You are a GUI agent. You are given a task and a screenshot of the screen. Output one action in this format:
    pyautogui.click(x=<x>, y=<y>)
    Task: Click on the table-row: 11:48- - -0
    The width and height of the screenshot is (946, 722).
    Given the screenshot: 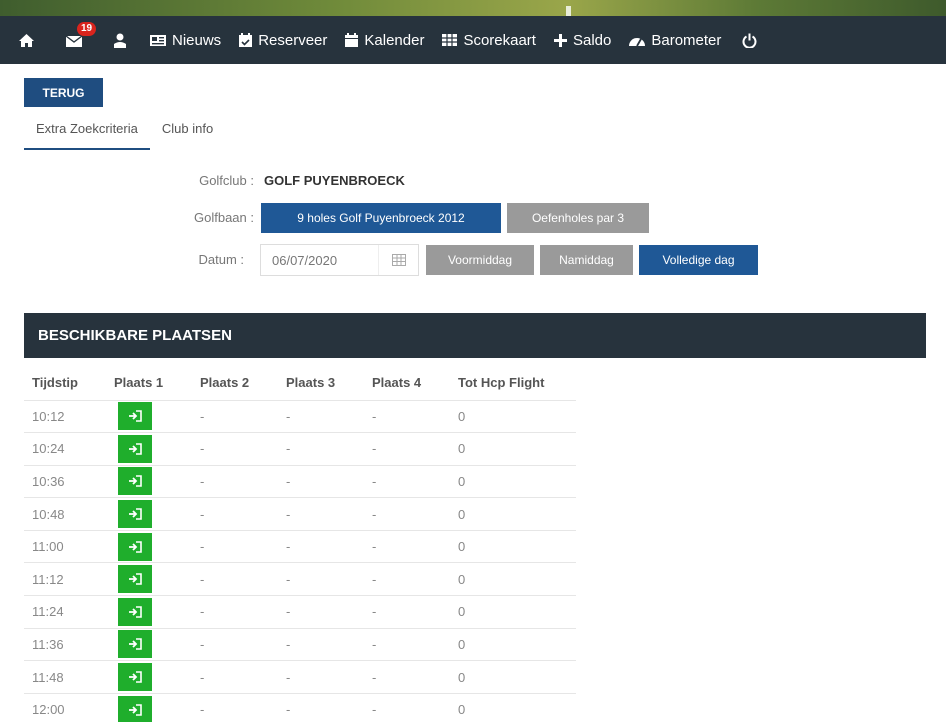 What is the action you would take?
    pyautogui.click(x=300, y=677)
    